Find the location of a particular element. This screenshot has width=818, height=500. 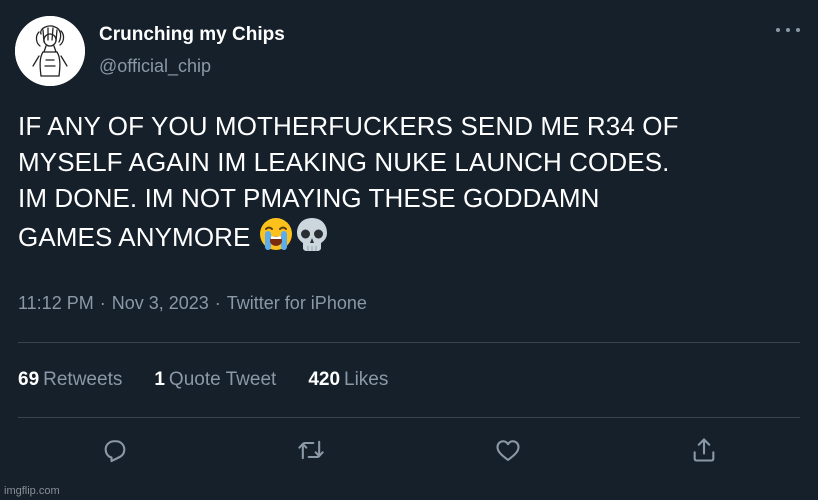

quote-tweets-label: Quote Tweet is located at coordinates (222, 379).